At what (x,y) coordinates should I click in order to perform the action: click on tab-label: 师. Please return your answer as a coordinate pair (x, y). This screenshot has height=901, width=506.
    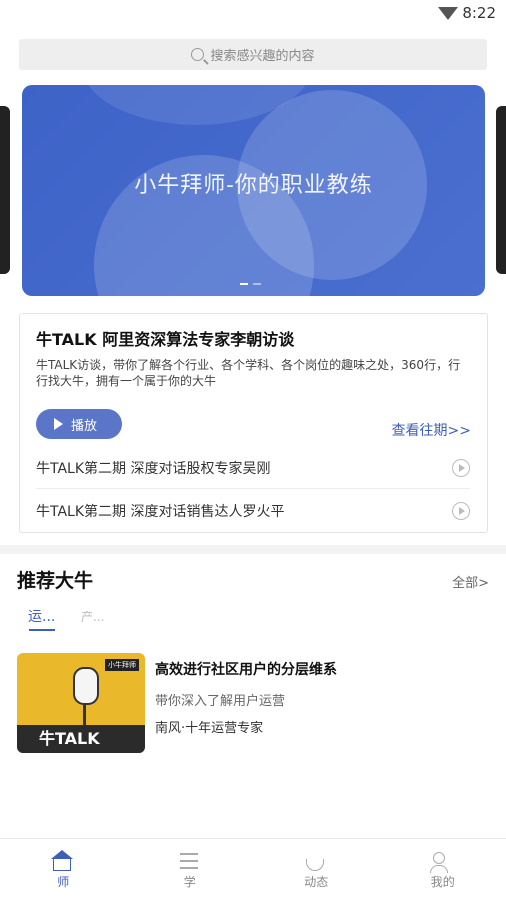
    Looking at the image, I should click on (63, 881).